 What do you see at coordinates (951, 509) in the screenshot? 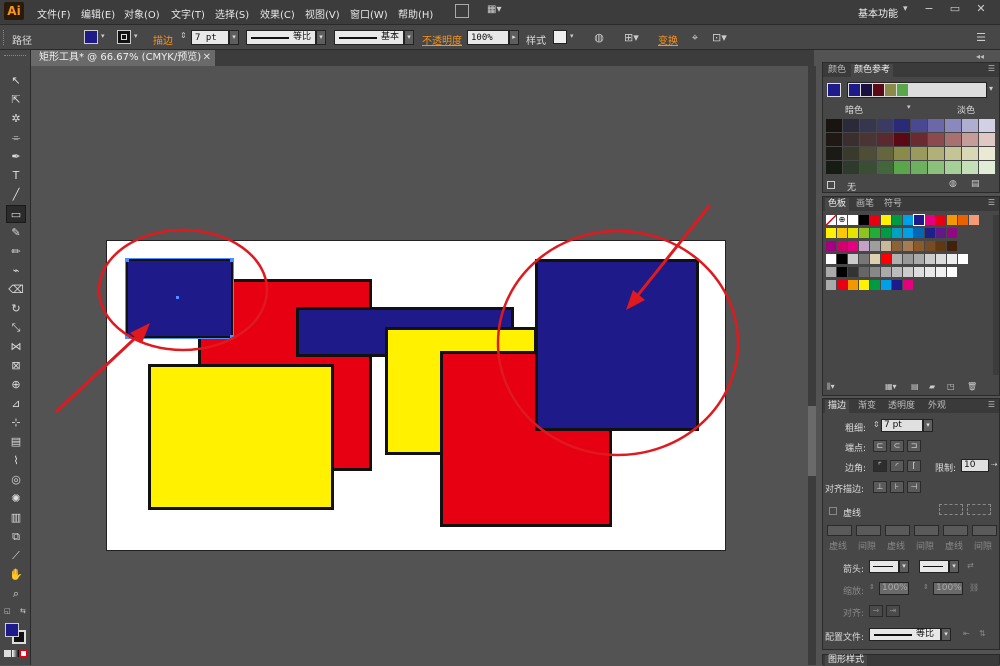
I see `preserve-dashes-icon` at bounding box center [951, 509].